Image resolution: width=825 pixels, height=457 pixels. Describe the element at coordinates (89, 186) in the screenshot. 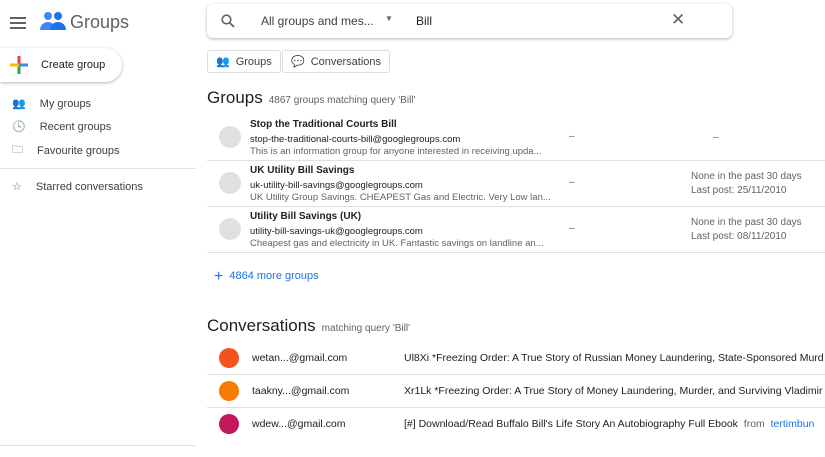

I see `sidebar-item-label: Starred conversations` at that location.